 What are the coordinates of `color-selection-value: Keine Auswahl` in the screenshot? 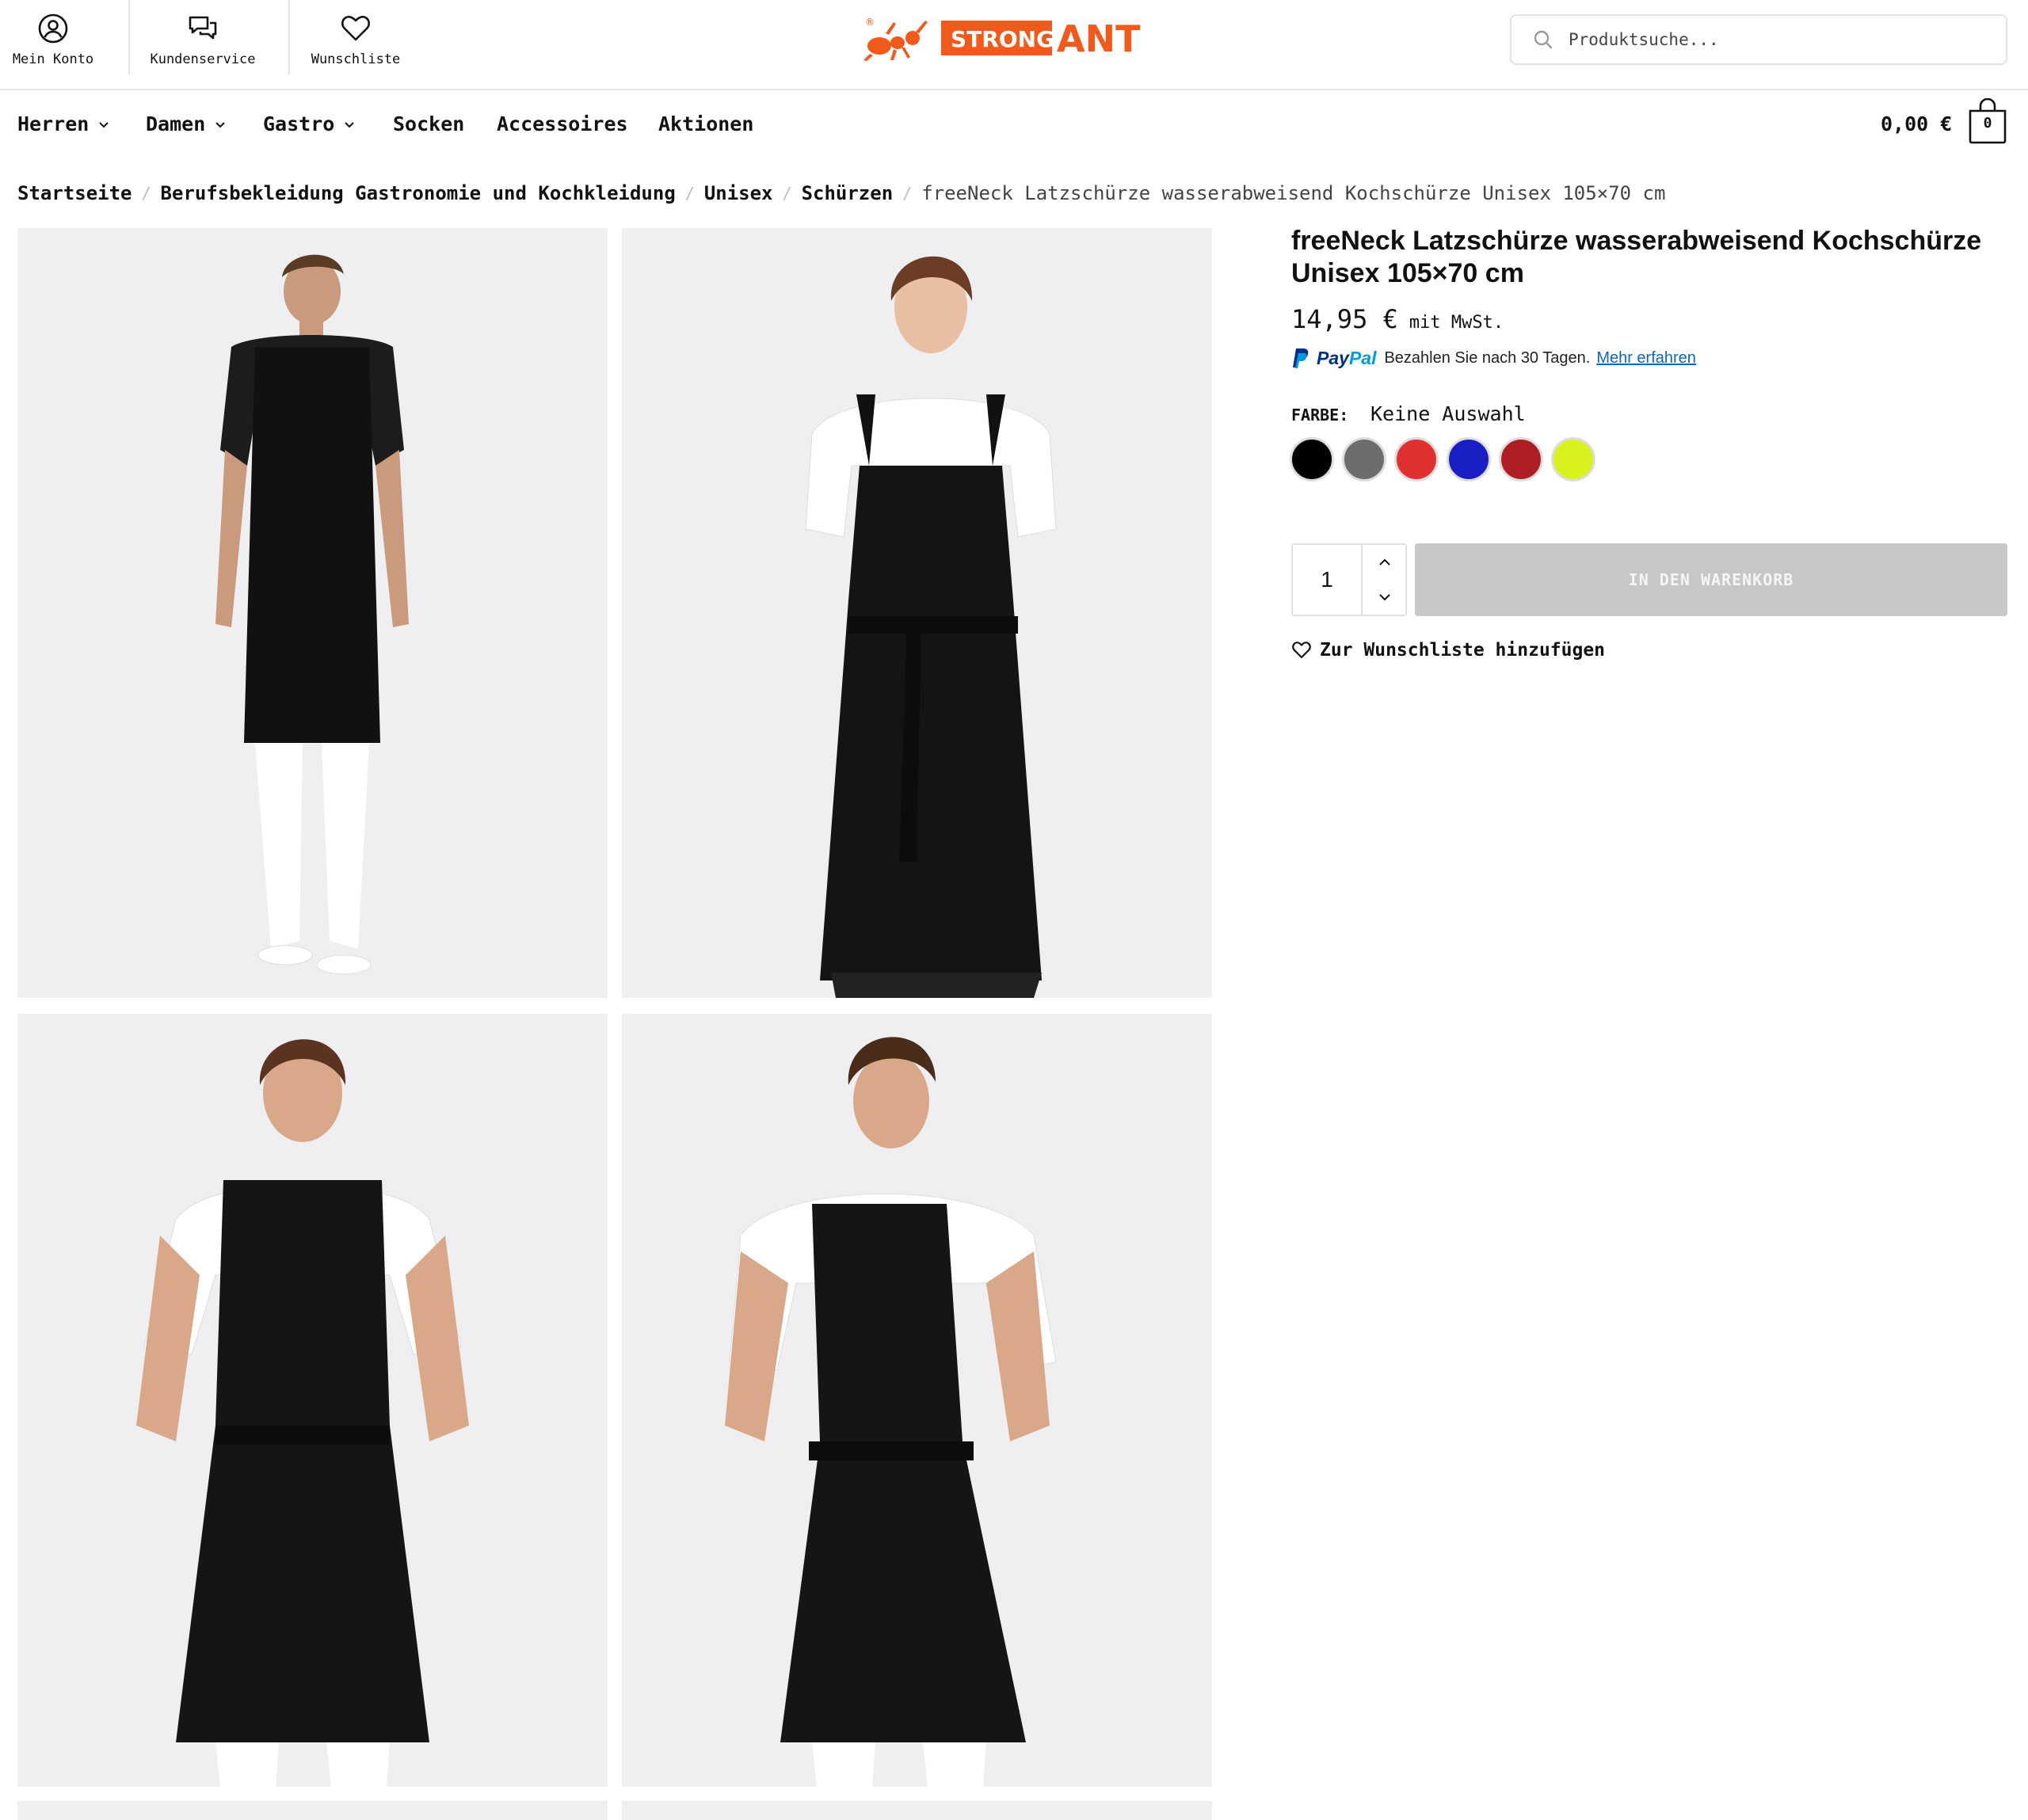 It's located at (1448, 414).